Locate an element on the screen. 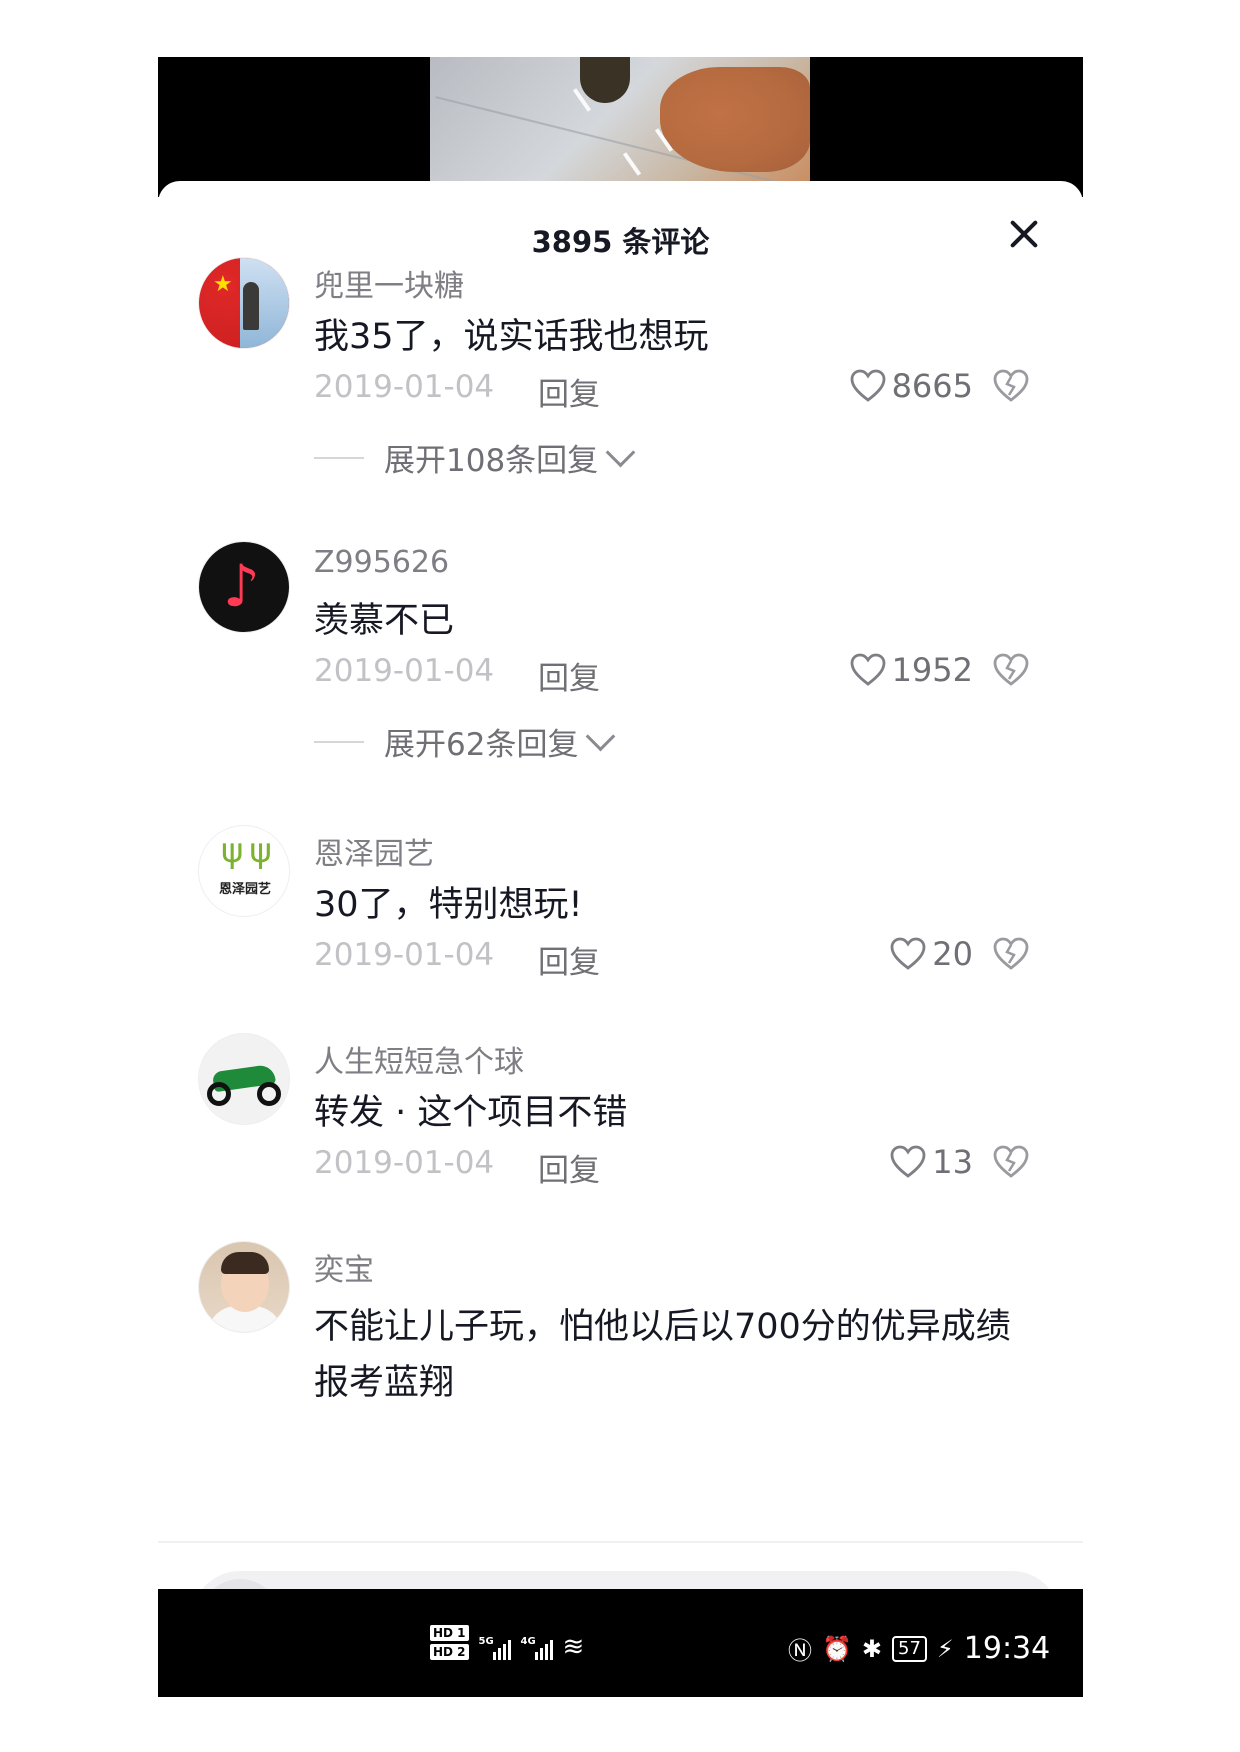  like-button: 13 is located at coordinates (931, 1162).